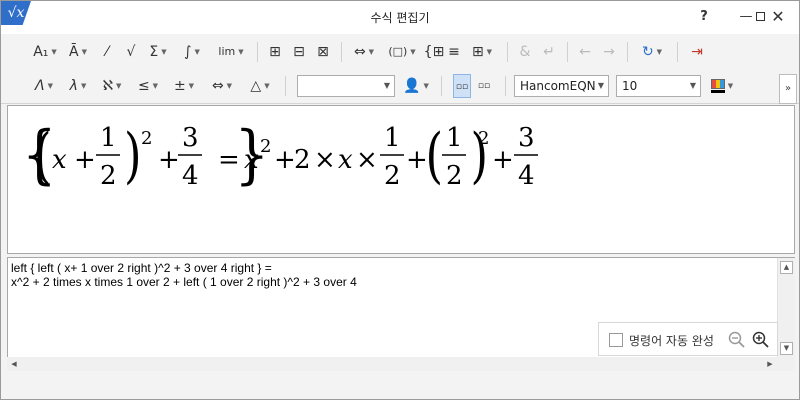 This screenshot has height=400, width=800. What do you see at coordinates (549, 52) in the screenshot?
I see `newline-button: ↵` at bounding box center [549, 52].